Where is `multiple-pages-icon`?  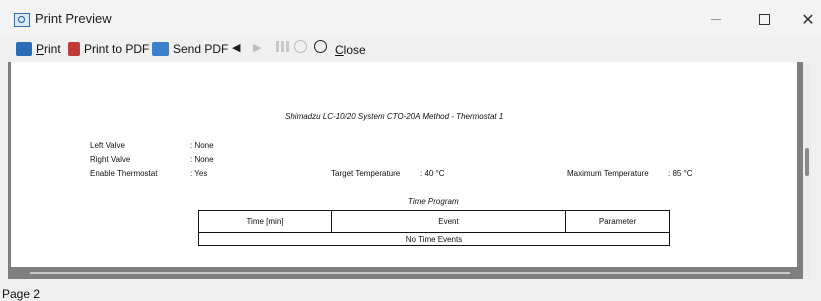 multiple-pages-icon is located at coordinates (282, 46).